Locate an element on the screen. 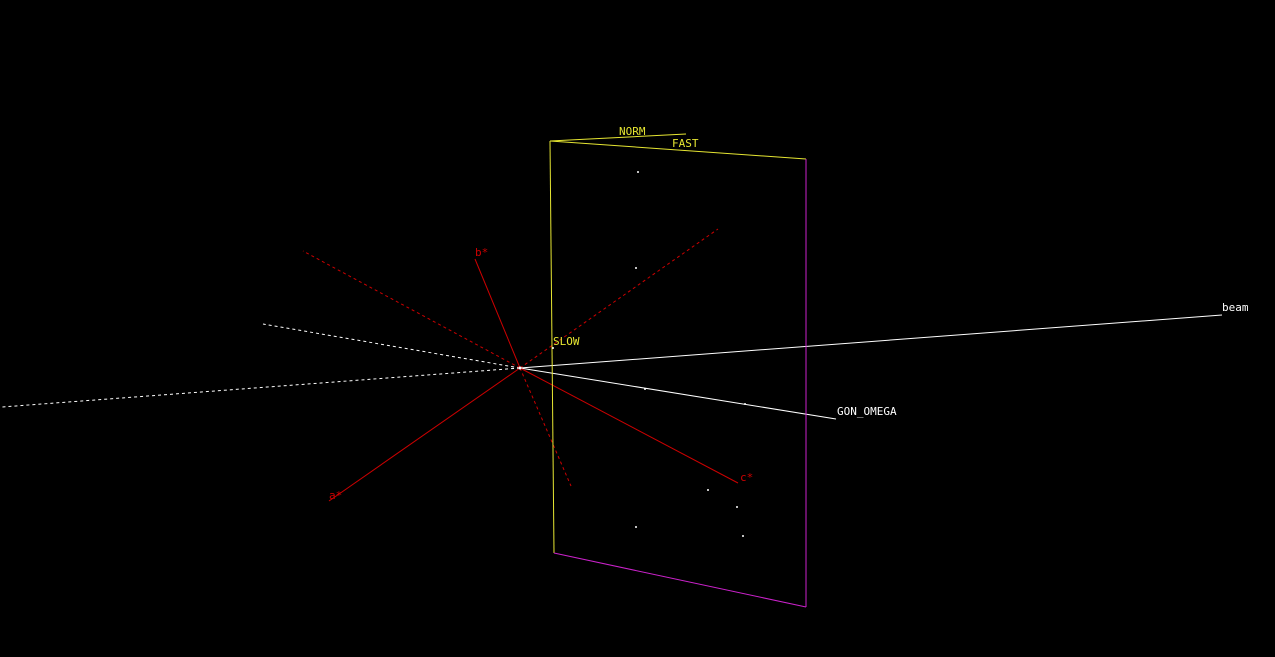  beam-axis is located at coordinates (612, 361).